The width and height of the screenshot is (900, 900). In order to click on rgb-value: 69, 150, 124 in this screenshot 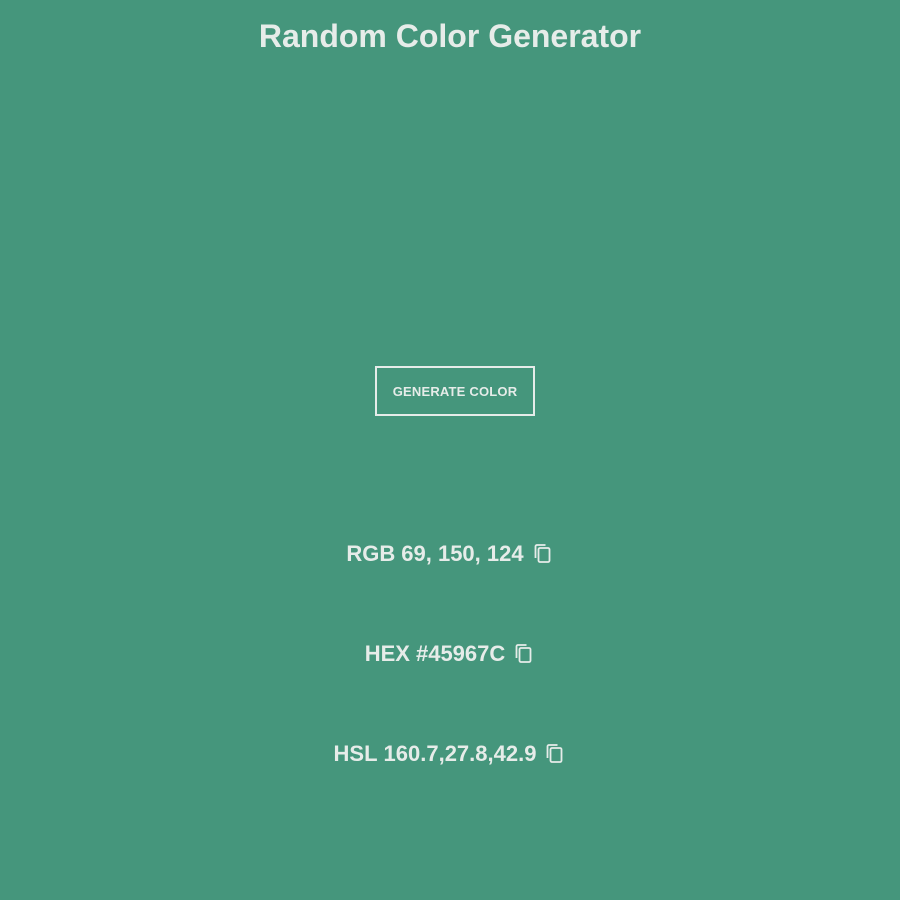, I will do `click(462, 553)`.